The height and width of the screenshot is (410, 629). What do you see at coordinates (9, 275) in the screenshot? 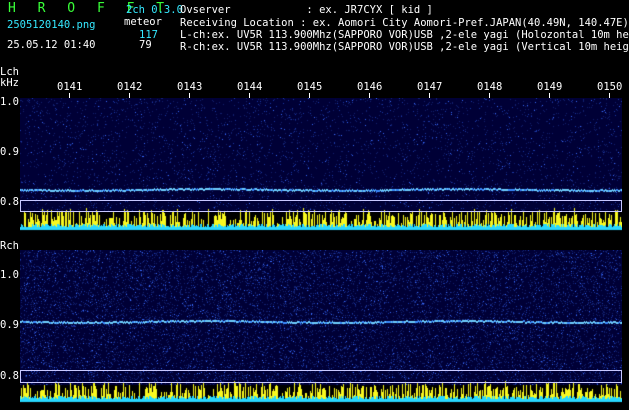
I see `rch-ytick-1-0: 1.0` at bounding box center [9, 275].